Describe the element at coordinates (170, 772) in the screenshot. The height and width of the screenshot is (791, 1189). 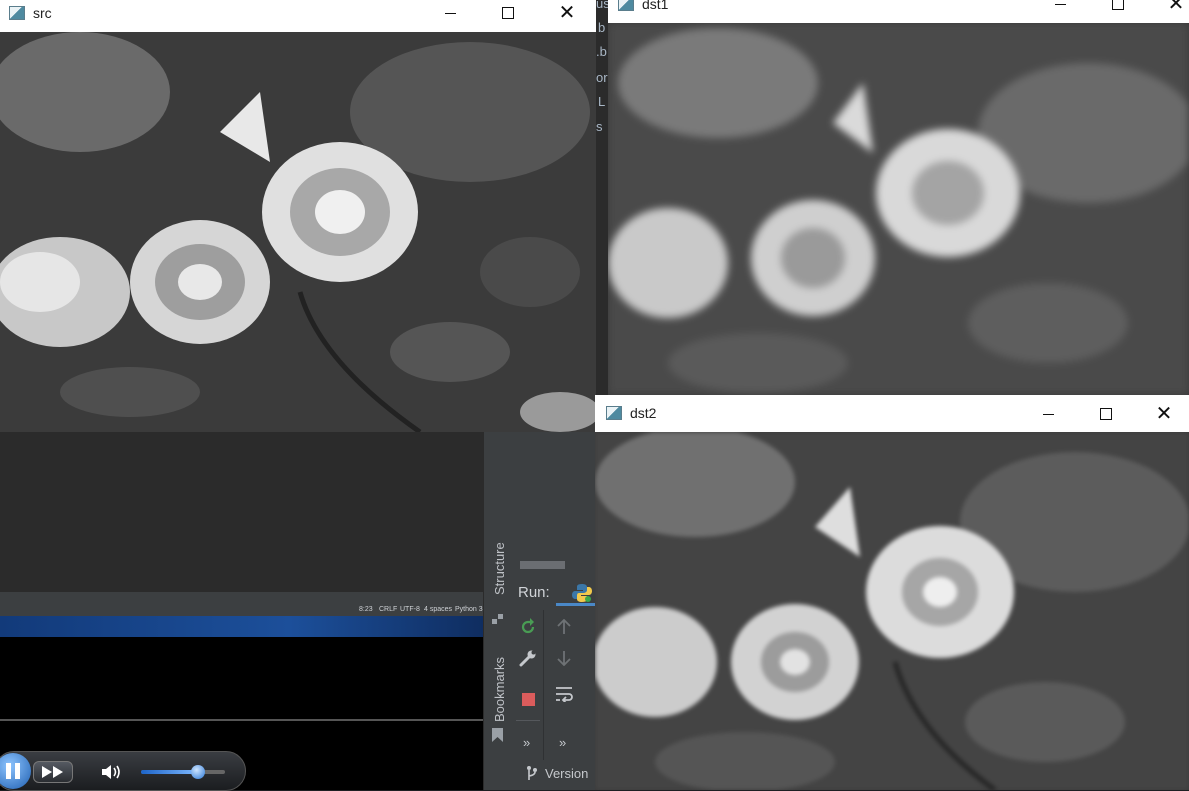
I see `volume-slider-fill` at that location.